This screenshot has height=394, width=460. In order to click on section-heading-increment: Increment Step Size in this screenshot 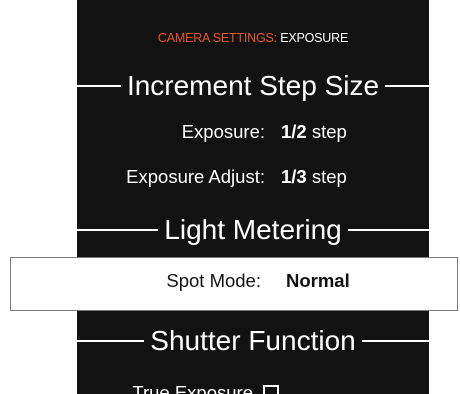, I will do `click(253, 86)`.